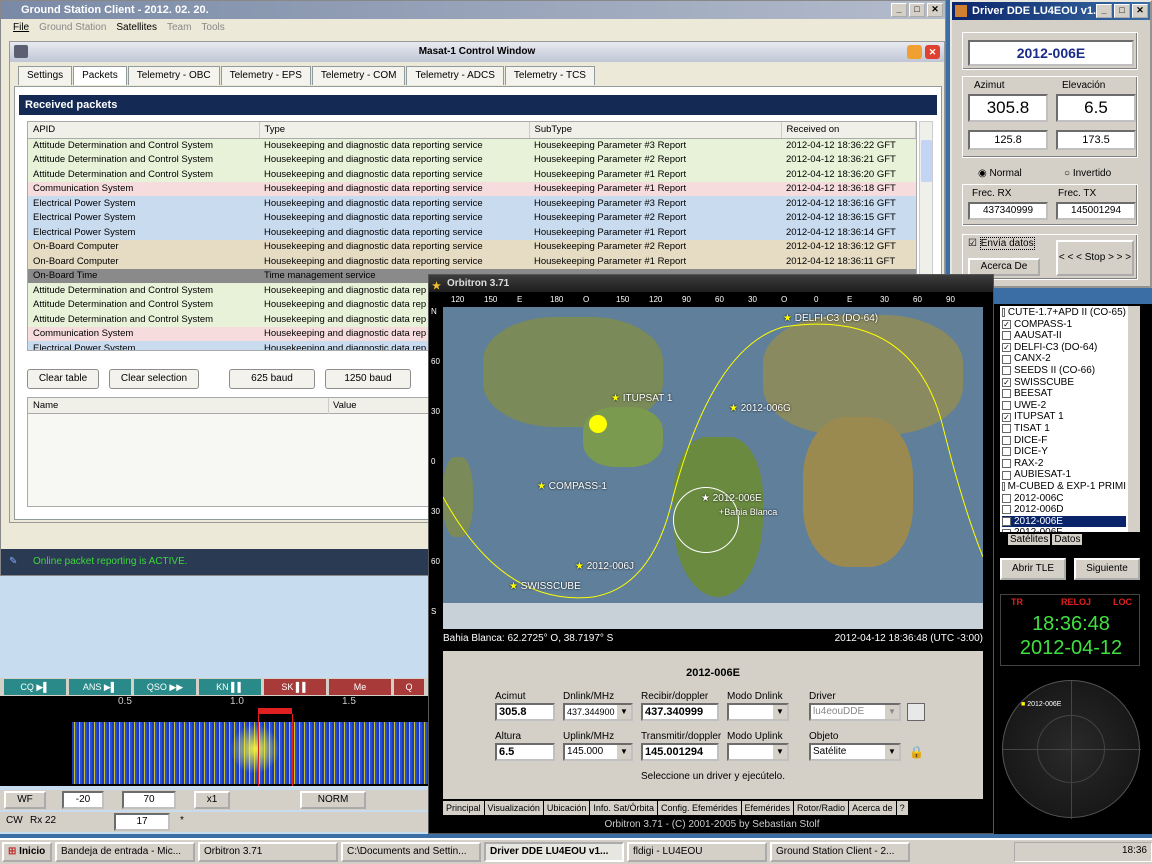 Image resolution: width=1152 pixels, height=864 pixels. I want to click on col-received-on: Received on, so click(848, 130).